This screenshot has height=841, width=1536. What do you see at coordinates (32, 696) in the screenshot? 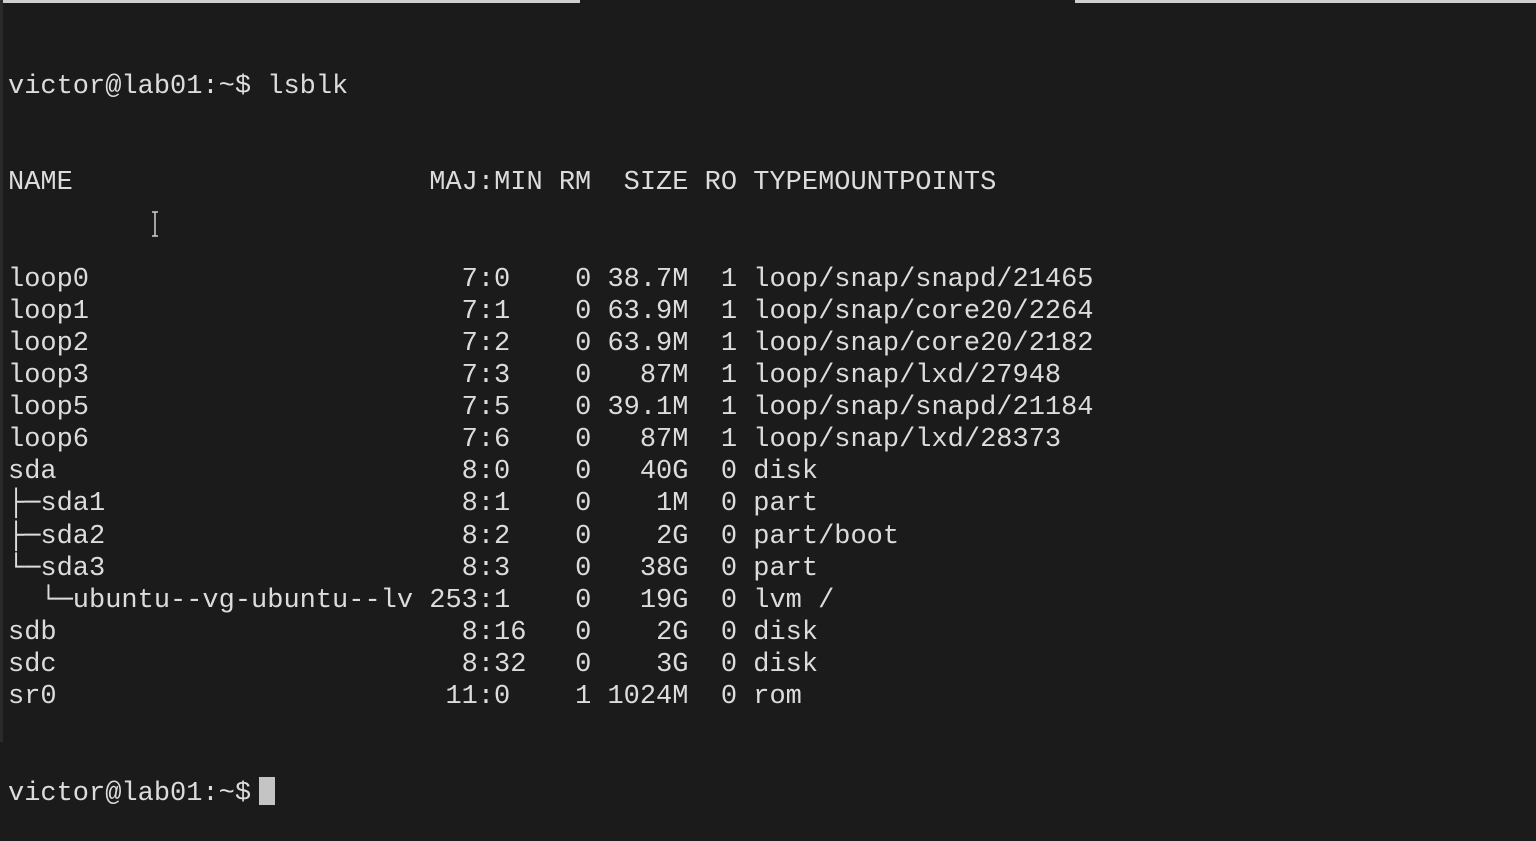
I see `cell-name: sr0` at bounding box center [32, 696].